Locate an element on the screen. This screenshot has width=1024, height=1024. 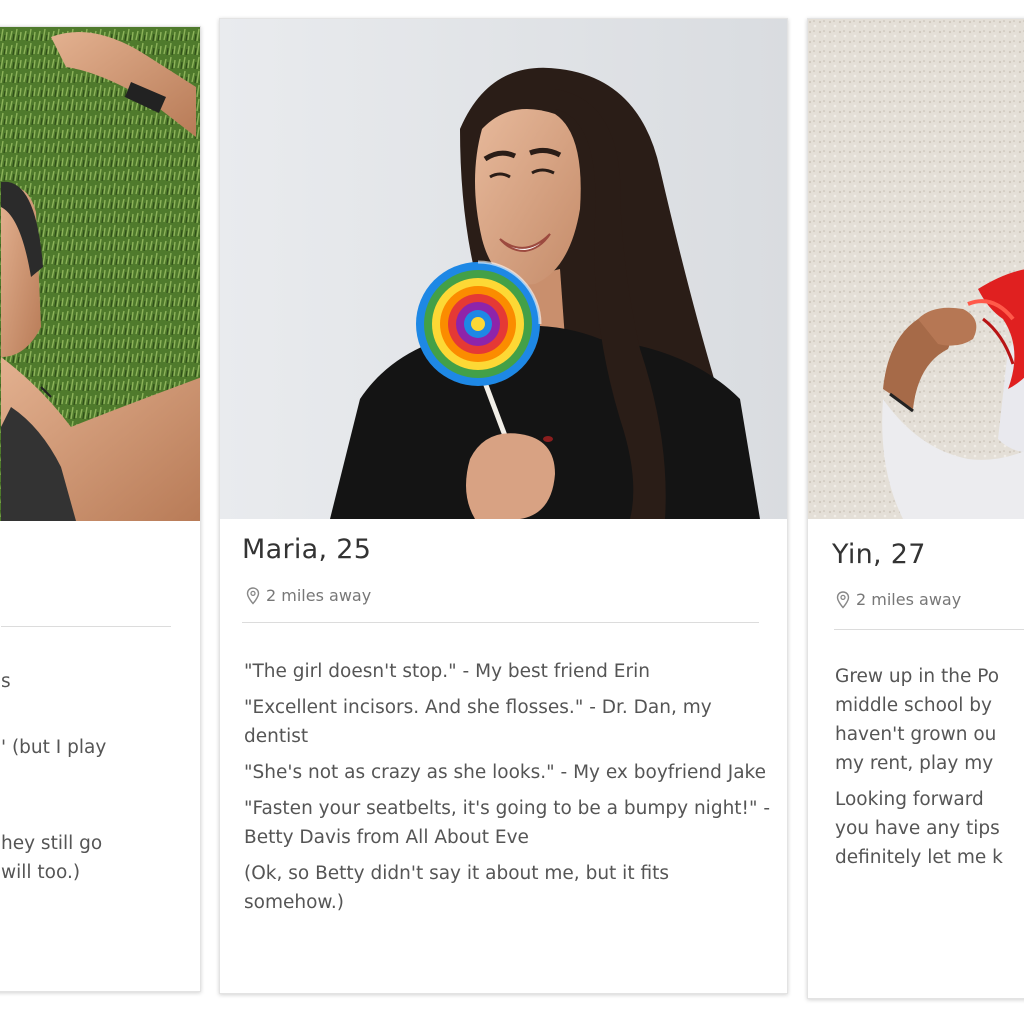
profile-photo-left is located at coordinates (100, 274).